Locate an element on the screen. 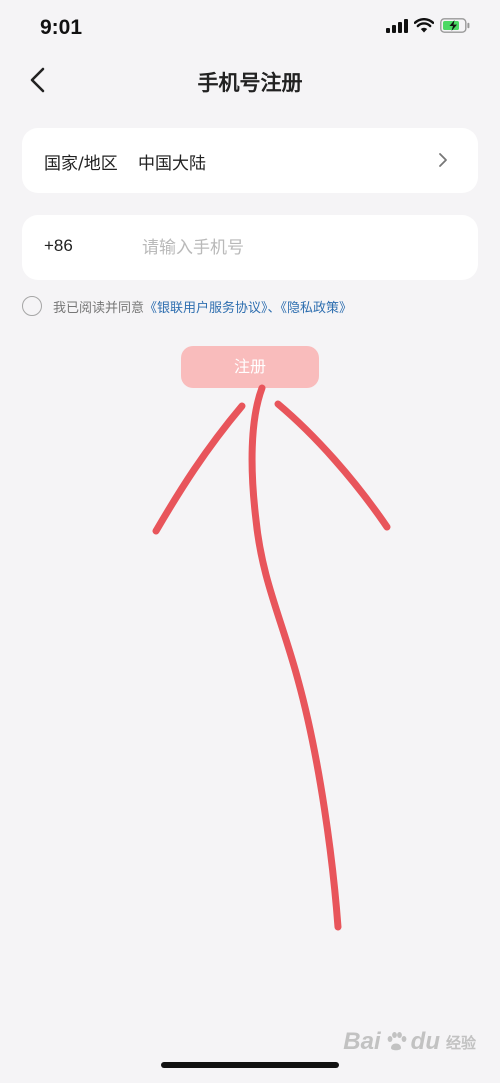 The height and width of the screenshot is (1083, 500). register-button: 注册 is located at coordinates (250, 367).